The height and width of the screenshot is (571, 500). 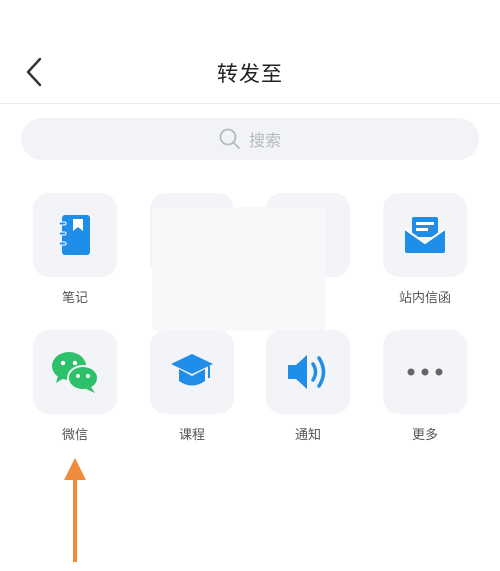 I want to click on search-icon, so click(x=229, y=138).